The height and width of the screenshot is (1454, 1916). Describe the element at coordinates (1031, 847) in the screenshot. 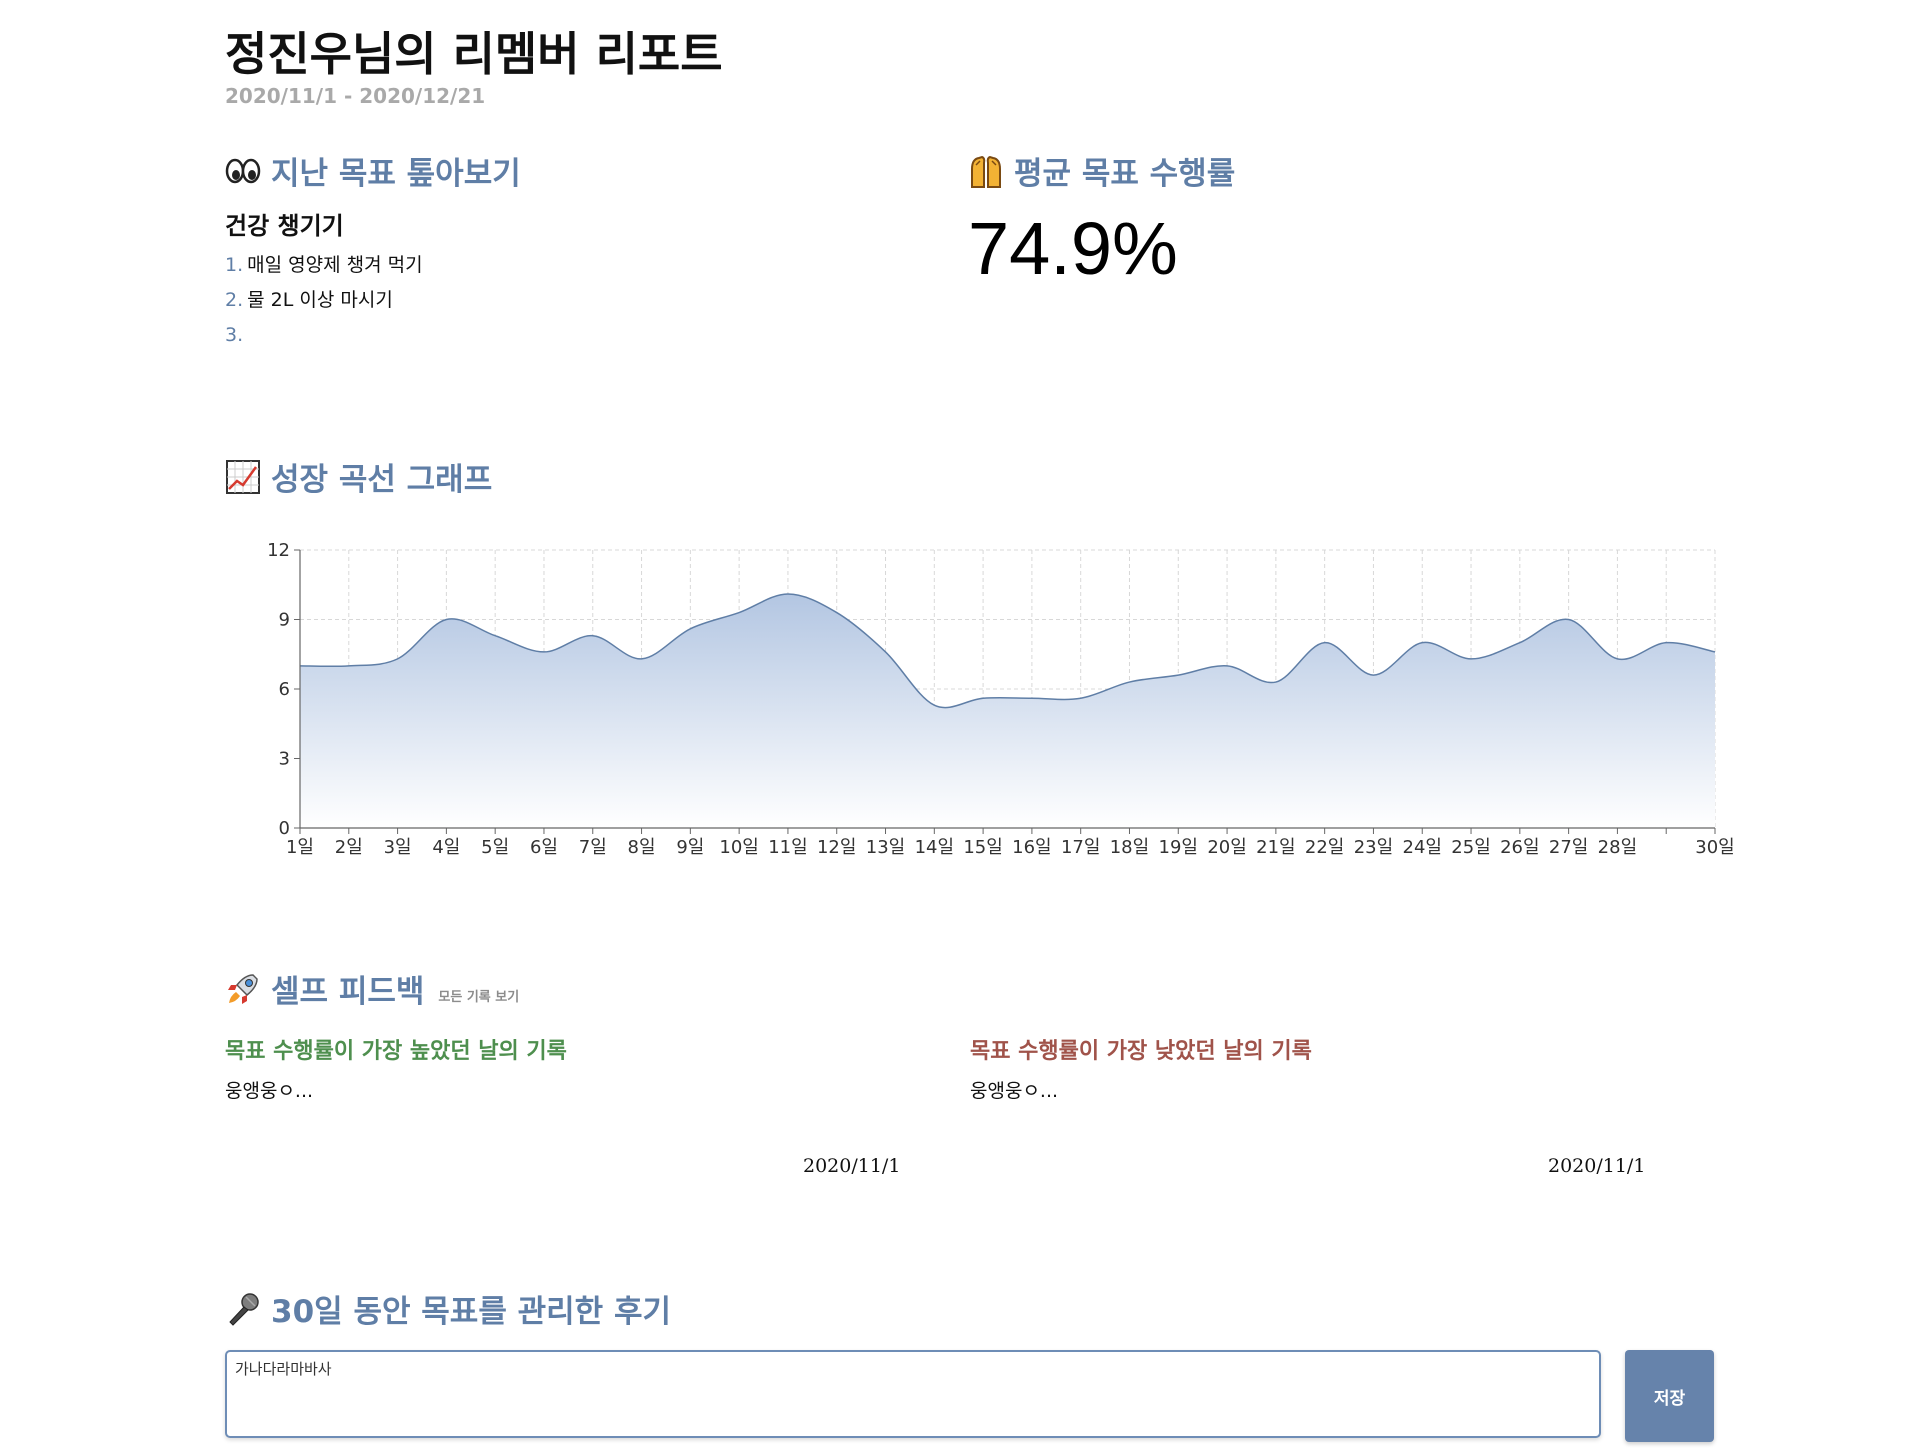

I see `x-tick-label: 16일` at that location.